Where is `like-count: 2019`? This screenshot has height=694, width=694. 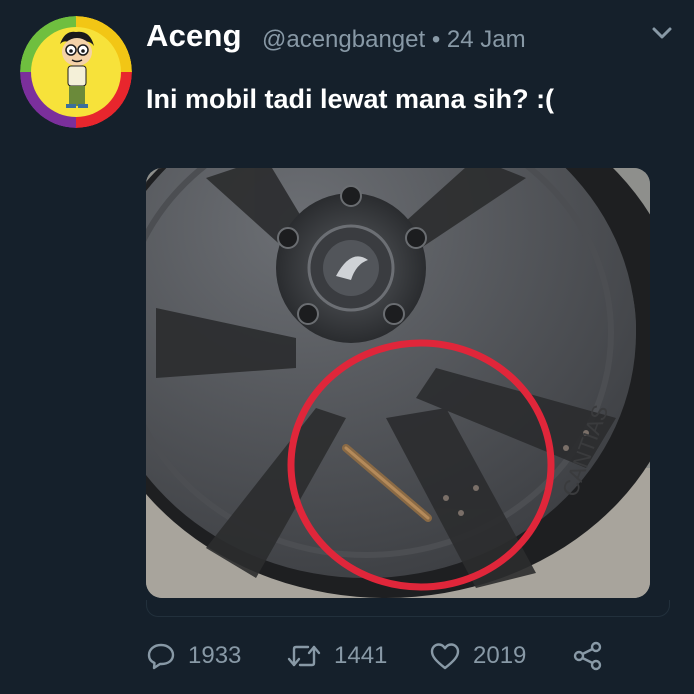 like-count: 2019 is located at coordinates (500, 655).